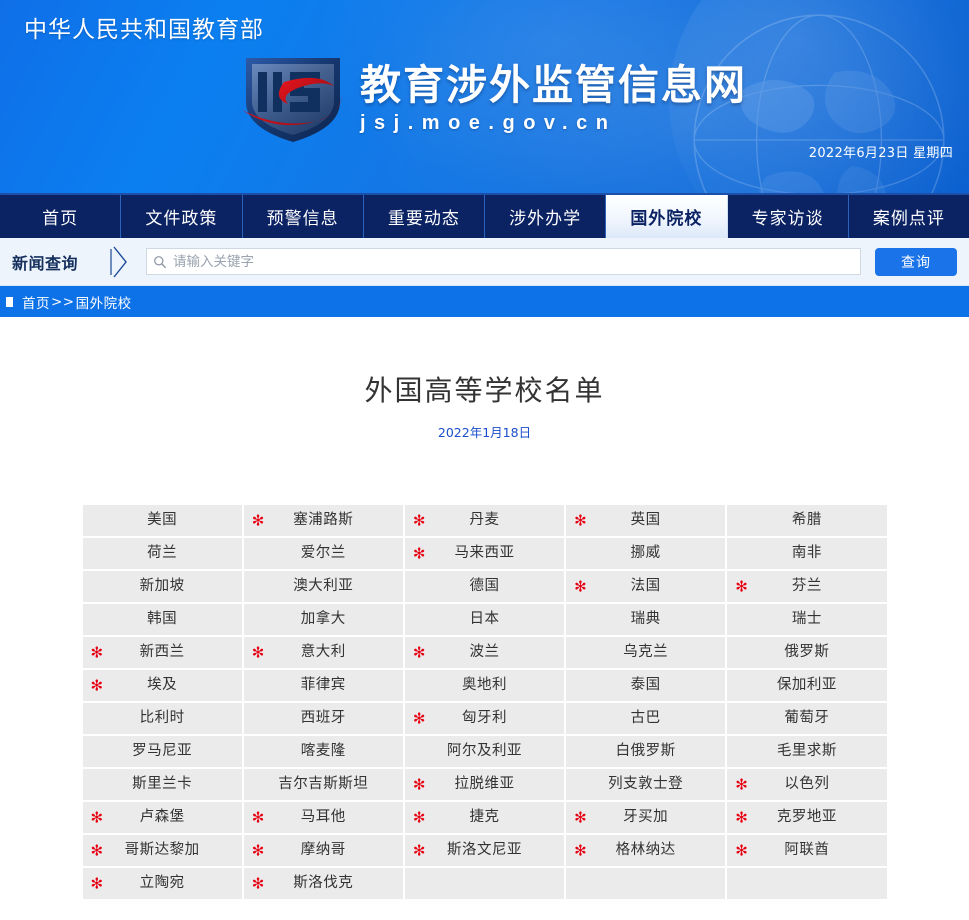 The image size is (969, 920). I want to click on country-cell: ✻ 以色列, so click(807, 784).